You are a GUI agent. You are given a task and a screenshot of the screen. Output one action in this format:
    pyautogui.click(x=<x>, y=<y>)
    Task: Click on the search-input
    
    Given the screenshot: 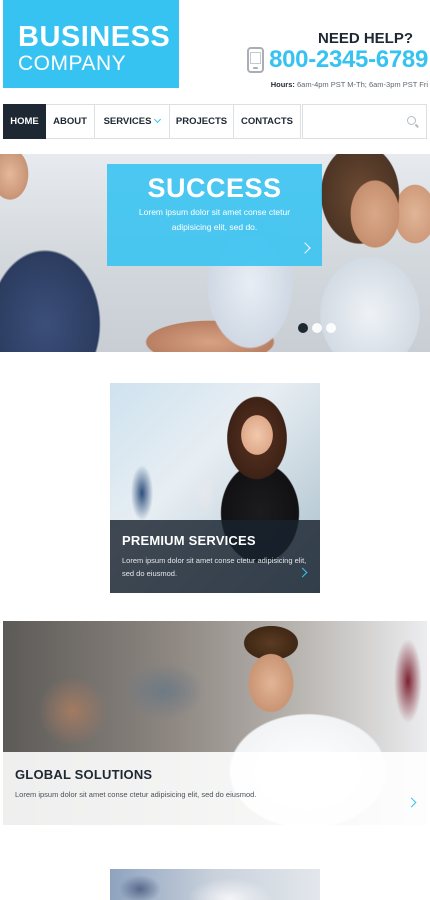 What is the action you would take?
    pyautogui.click(x=350, y=121)
    